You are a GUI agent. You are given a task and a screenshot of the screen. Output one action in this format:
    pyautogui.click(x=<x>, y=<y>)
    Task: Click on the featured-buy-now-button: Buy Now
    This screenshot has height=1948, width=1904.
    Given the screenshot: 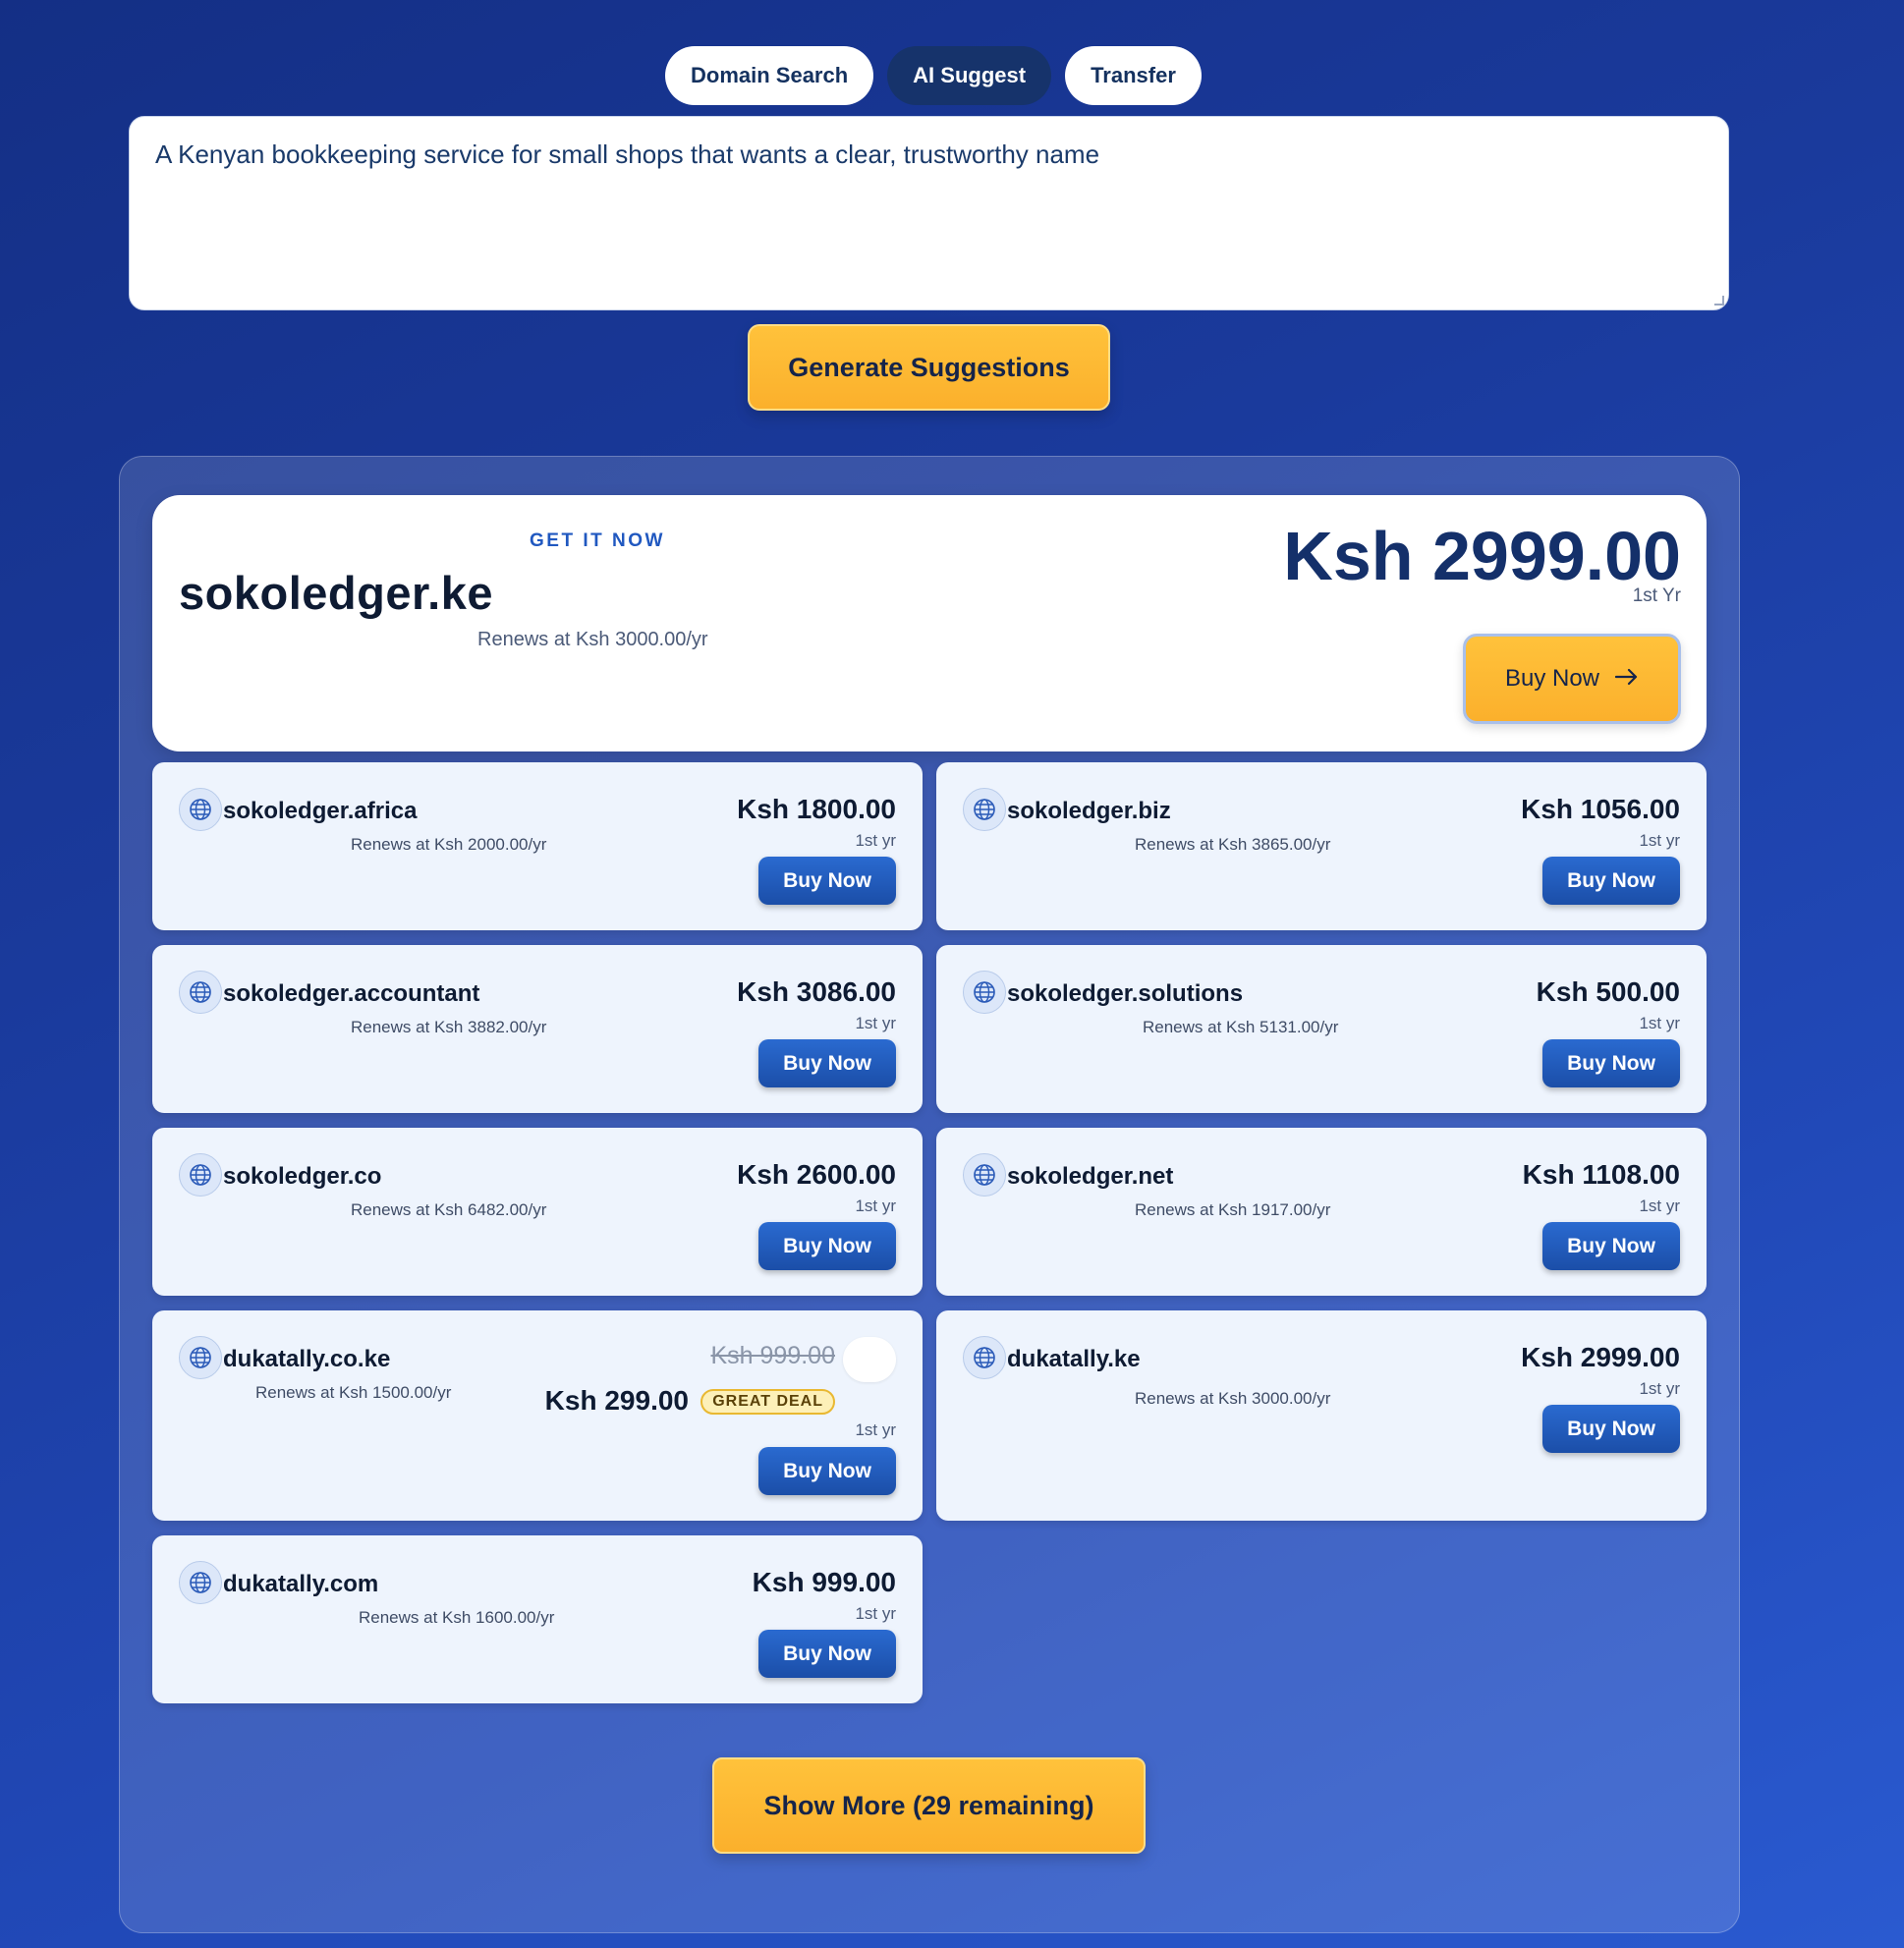 What is the action you would take?
    pyautogui.click(x=1572, y=679)
    